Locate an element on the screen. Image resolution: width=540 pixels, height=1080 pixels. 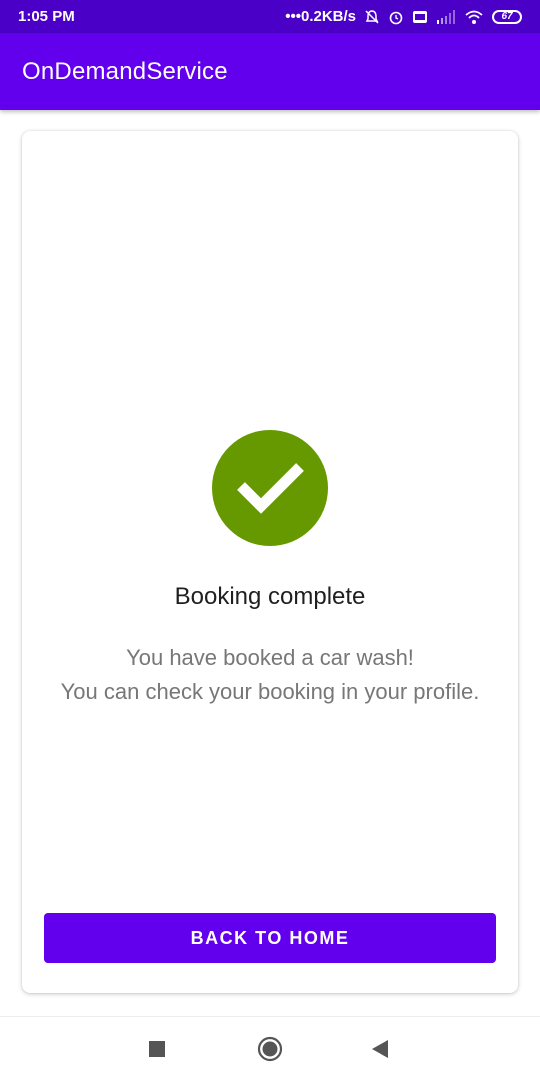
checkmark-icon is located at coordinates (270, 488).